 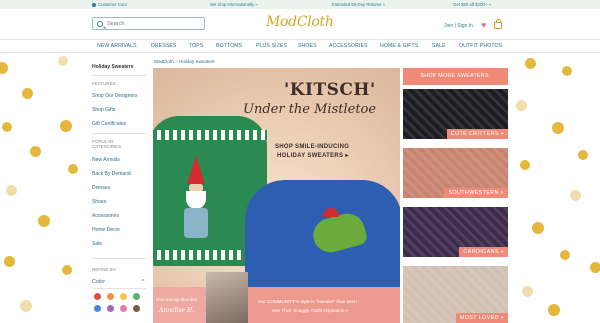 What do you see at coordinates (179, 305) in the screenshot?
I see `community-member-panel` at bounding box center [179, 305].